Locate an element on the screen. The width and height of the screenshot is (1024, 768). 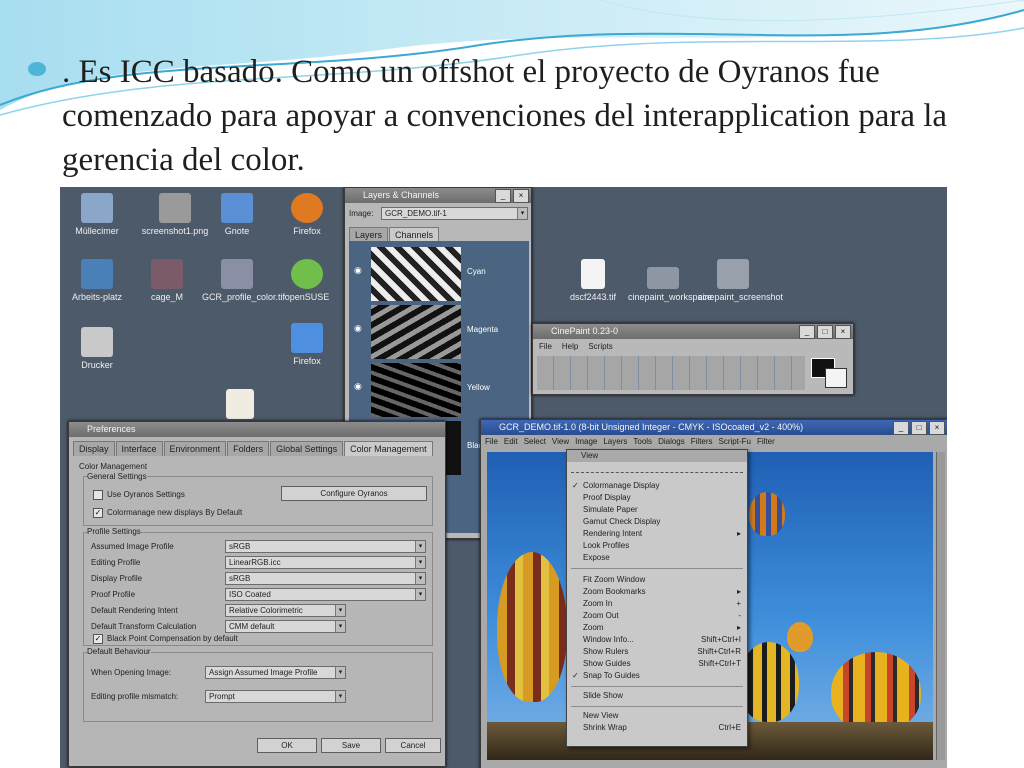
desktop-icon-screenshot: screenshot1.png is located at coordinates (175, 214).